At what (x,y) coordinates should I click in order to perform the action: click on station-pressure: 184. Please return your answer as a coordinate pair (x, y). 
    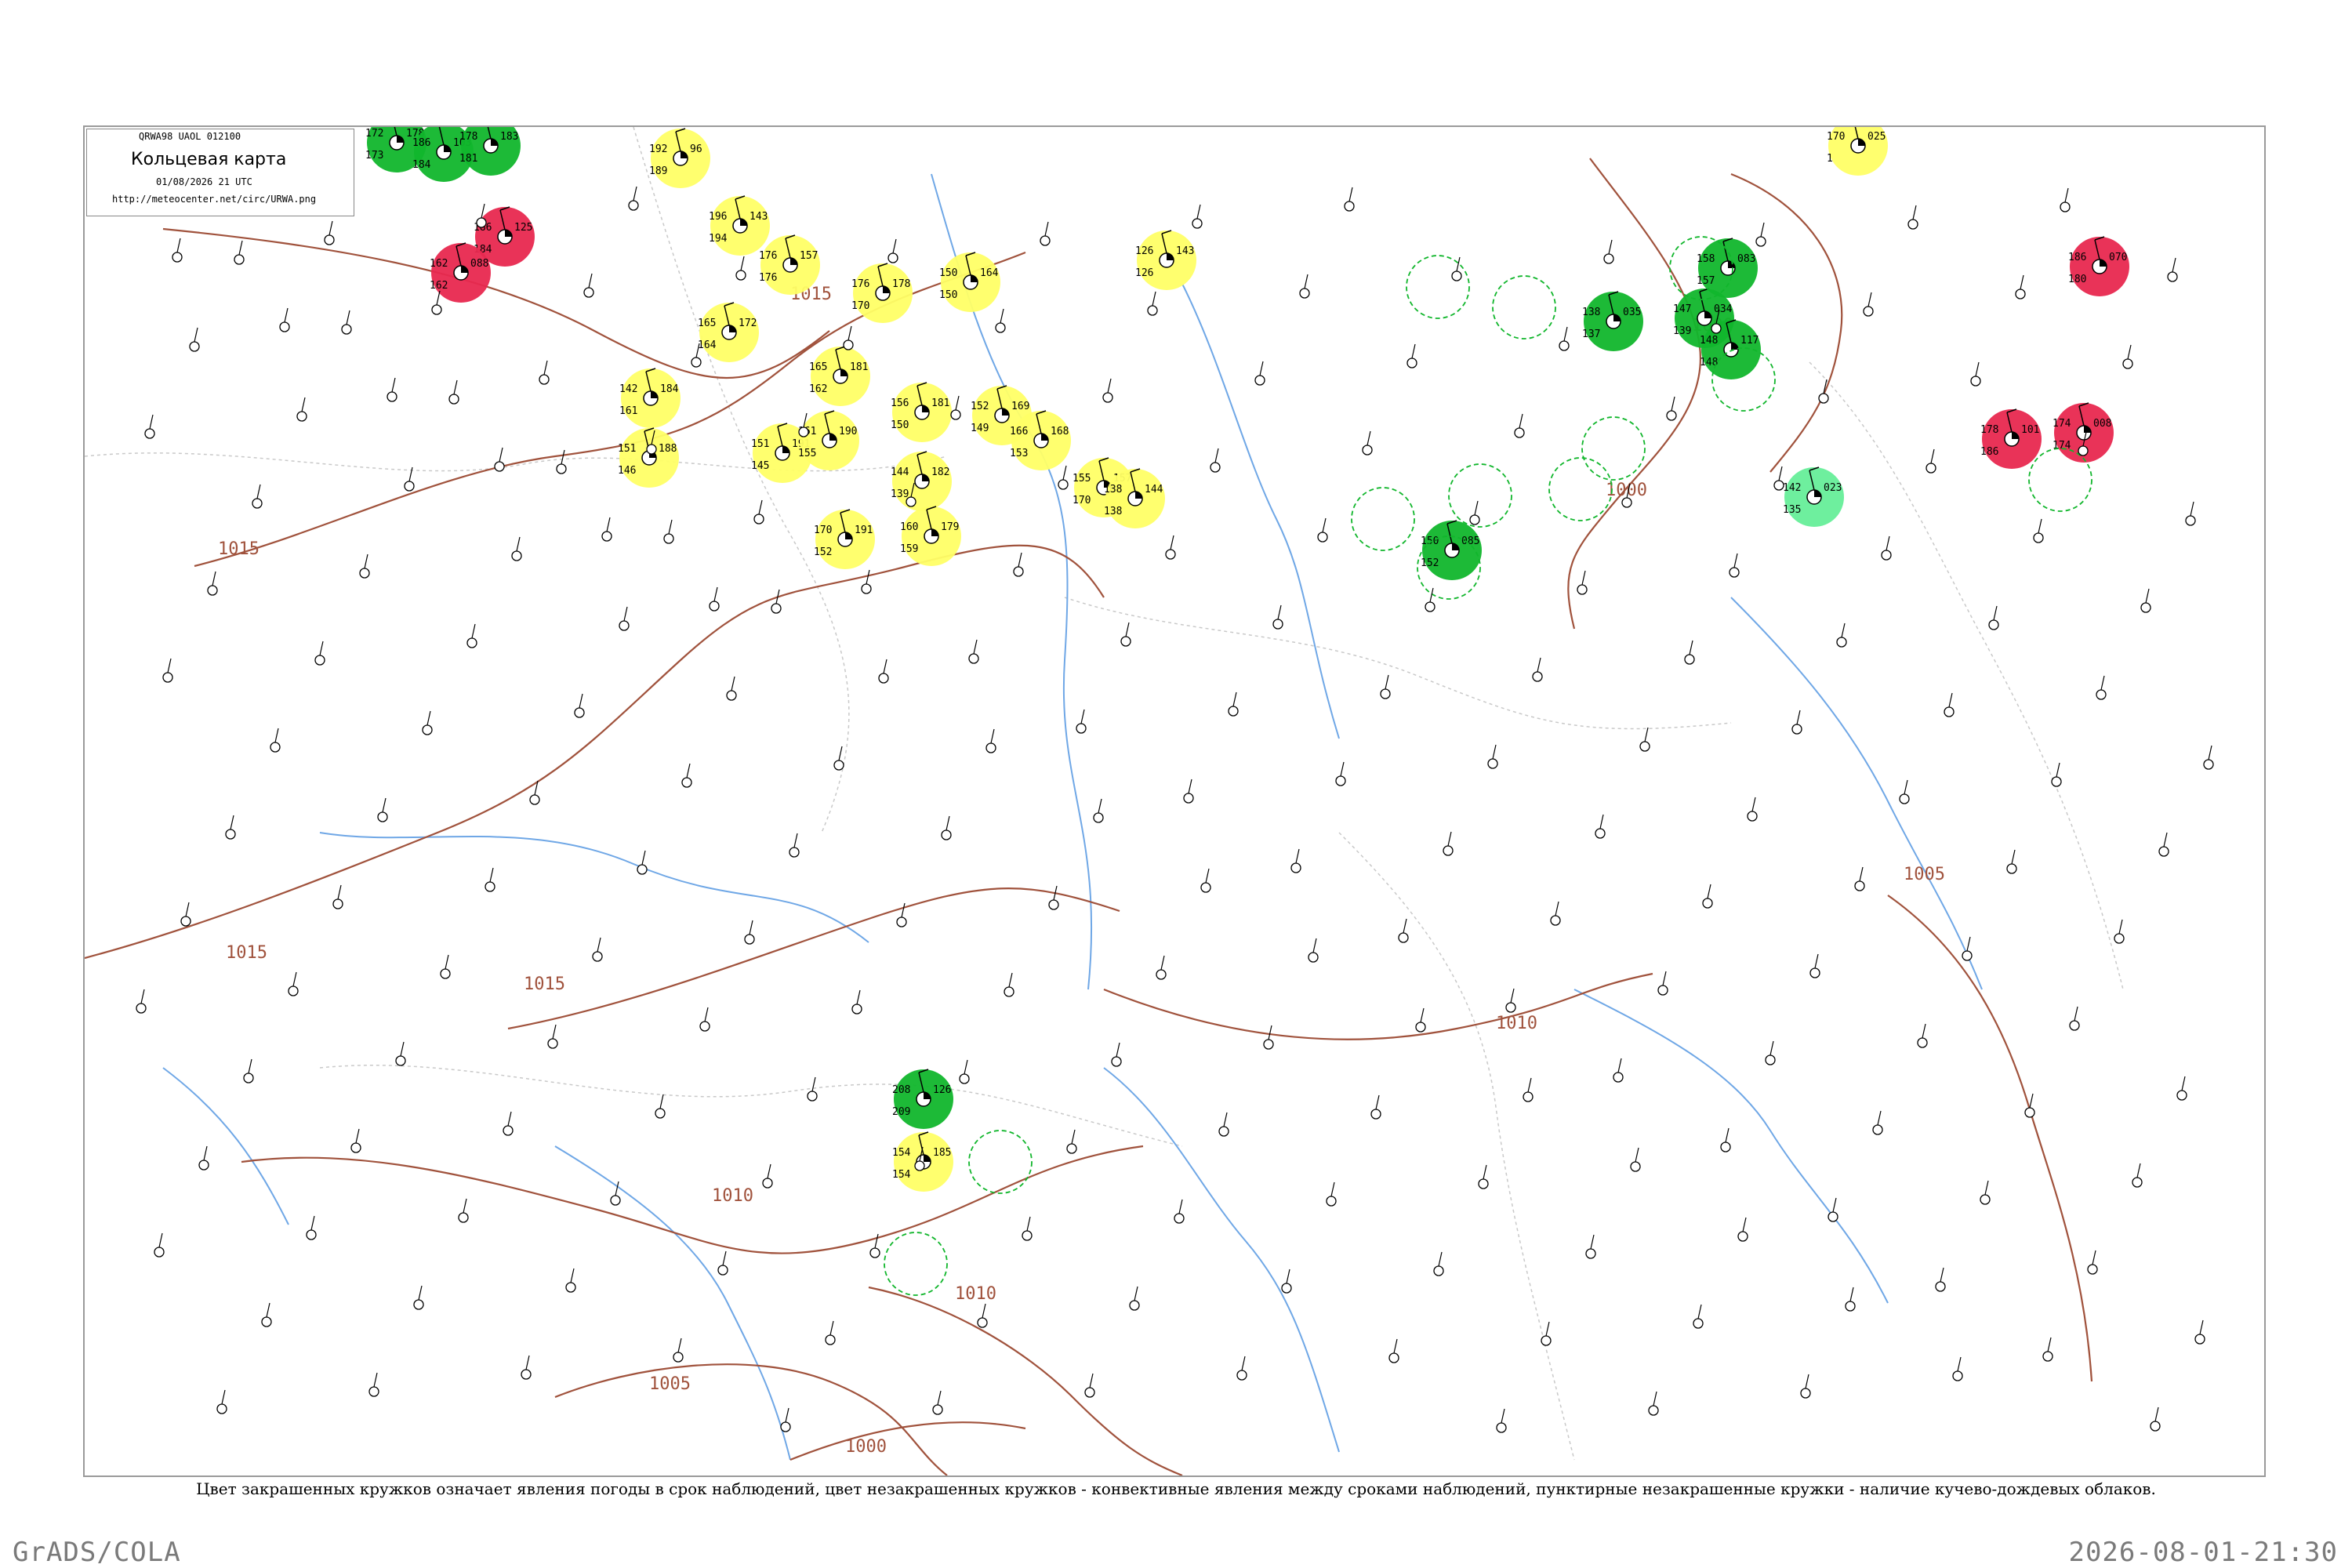
    Looking at the image, I should click on (669, 389).